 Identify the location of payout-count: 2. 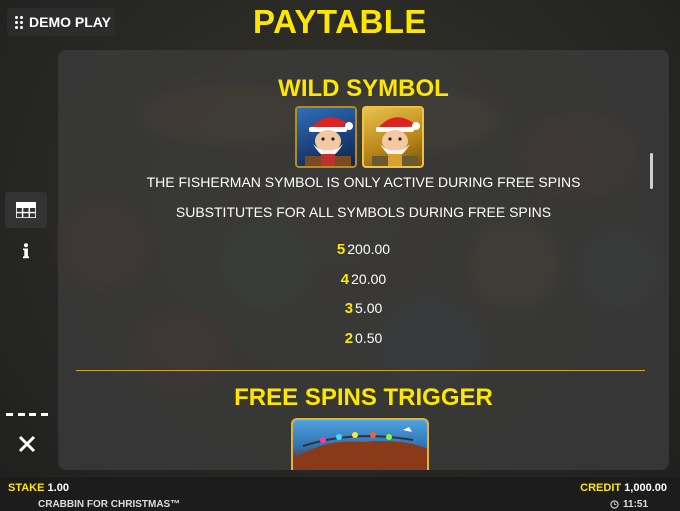
(349, 338).